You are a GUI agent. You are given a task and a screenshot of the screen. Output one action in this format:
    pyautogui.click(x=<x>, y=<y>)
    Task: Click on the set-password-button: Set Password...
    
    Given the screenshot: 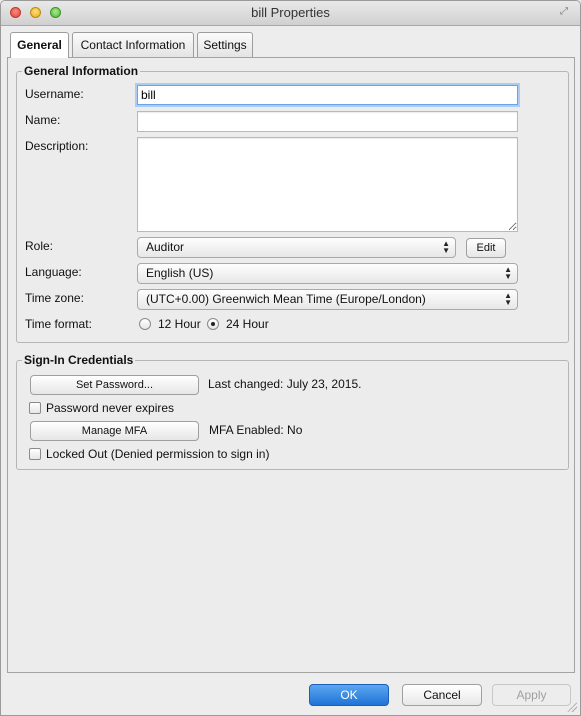 What is the action you would take?
    pyautogui.click(x=114, y=385)
    